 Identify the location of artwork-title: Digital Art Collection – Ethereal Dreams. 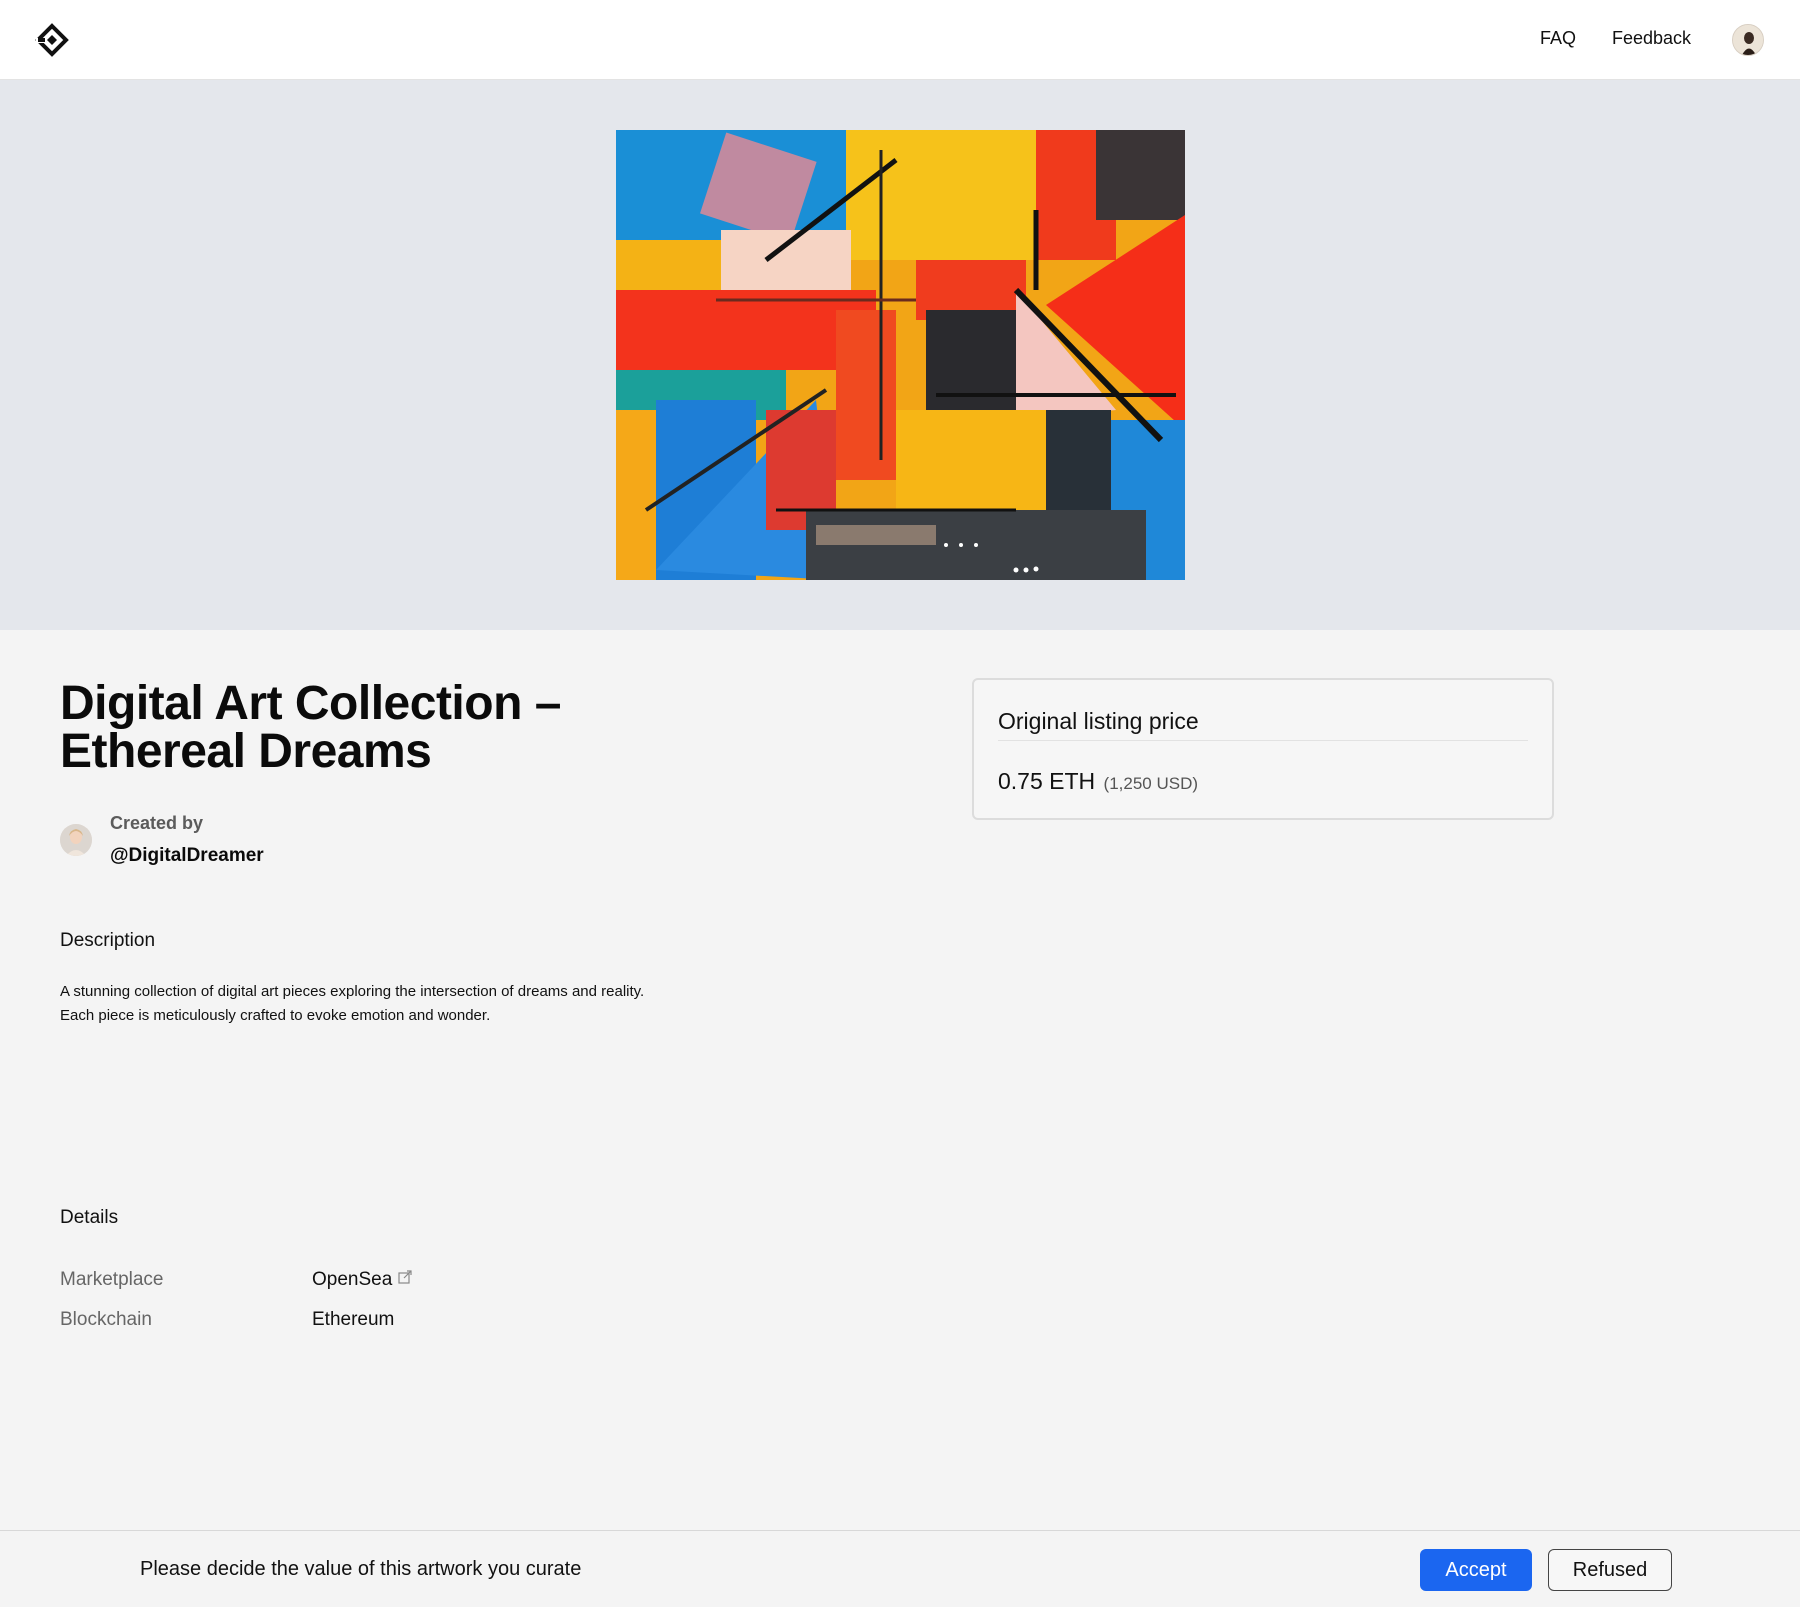
(310, 727).